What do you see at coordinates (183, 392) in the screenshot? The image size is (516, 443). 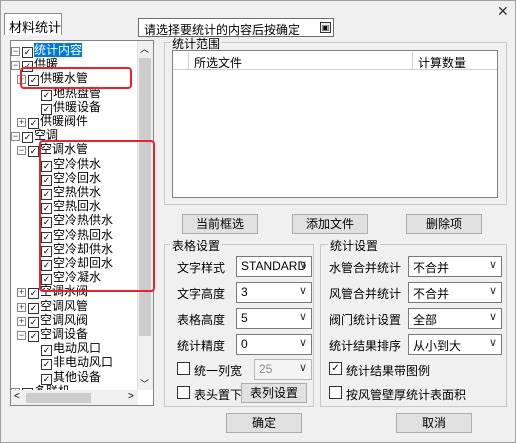 I see `header-bottom-checkbox` at bounding box center [183, 392].